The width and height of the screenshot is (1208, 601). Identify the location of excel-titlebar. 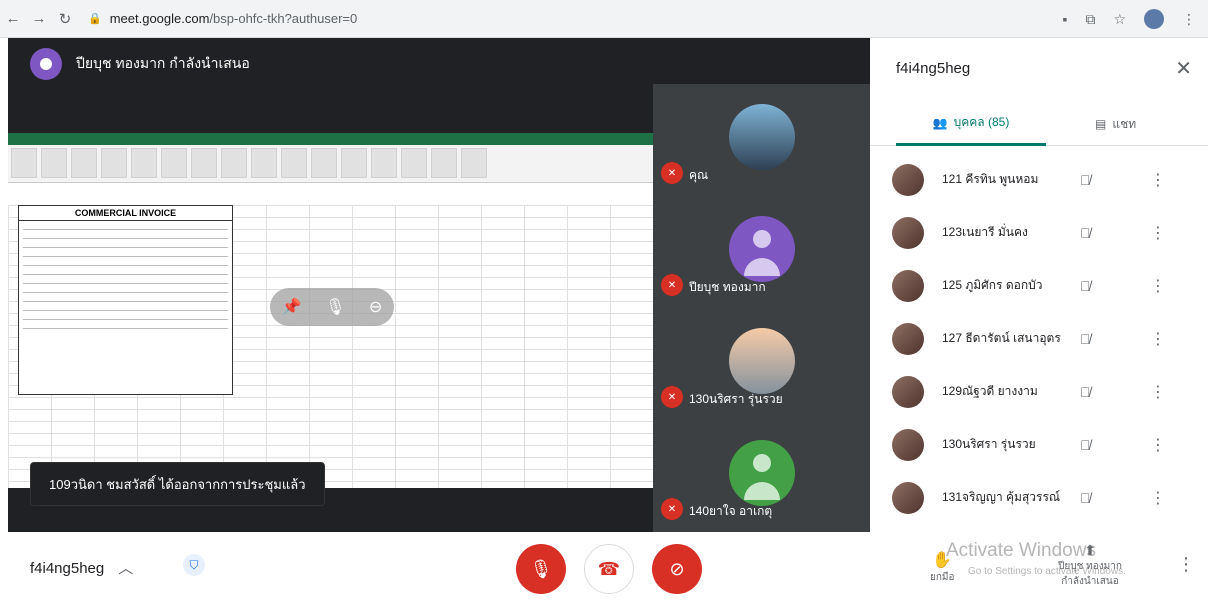
(330, 139).